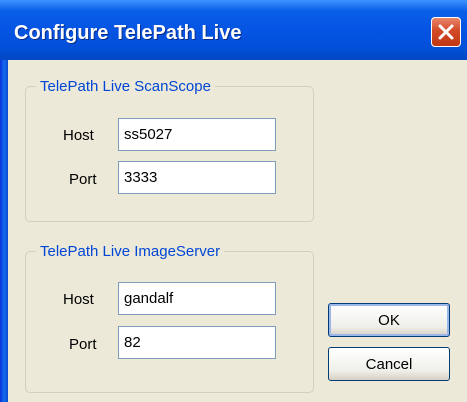 The image size is (467, 402). Describe the element at coordinates (197, 298) in the screenshot. I see `imageserver-host-input` at that location.